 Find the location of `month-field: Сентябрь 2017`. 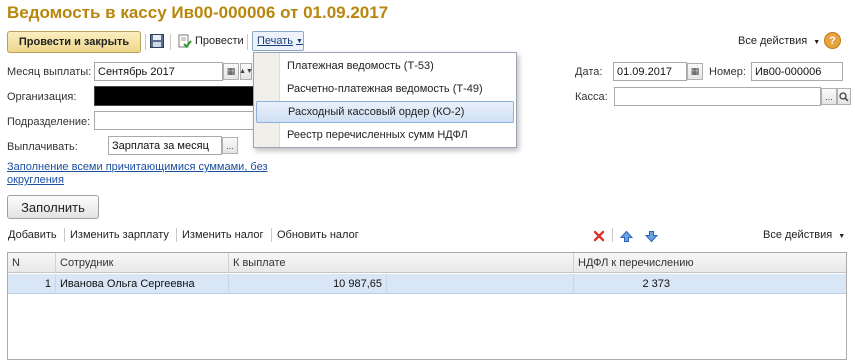

month-field: Сентябрь 2017 is located at coordinates (158, 71).